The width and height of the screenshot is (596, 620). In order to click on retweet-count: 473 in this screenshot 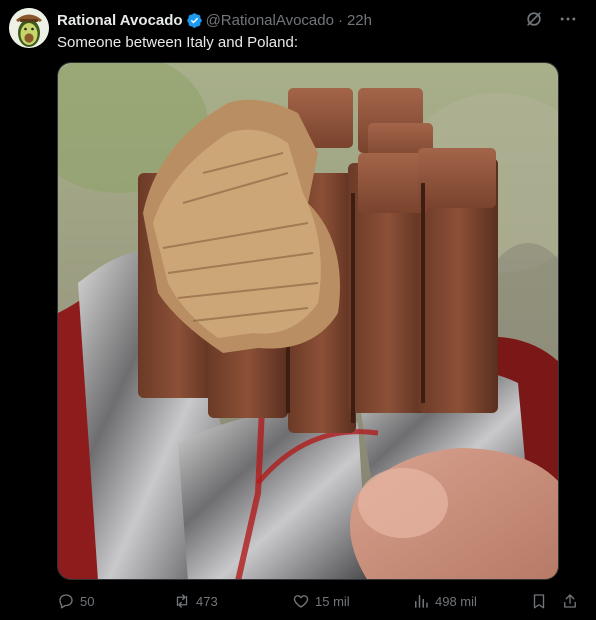, I will do `click(207, 601)`.